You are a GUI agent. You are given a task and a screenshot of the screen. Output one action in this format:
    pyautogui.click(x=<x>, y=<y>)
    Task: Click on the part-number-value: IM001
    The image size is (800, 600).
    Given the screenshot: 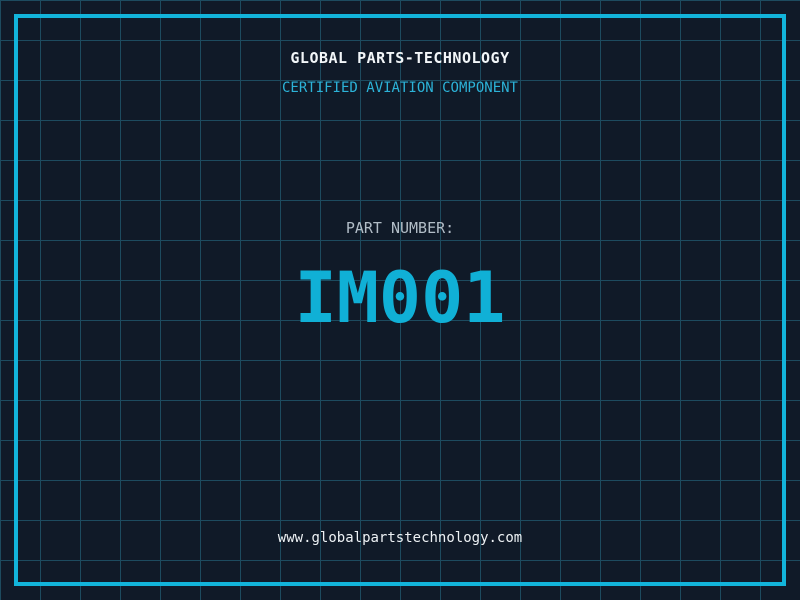 What is the action you would take?
    pyautogui.click(x=400, y=298)
    